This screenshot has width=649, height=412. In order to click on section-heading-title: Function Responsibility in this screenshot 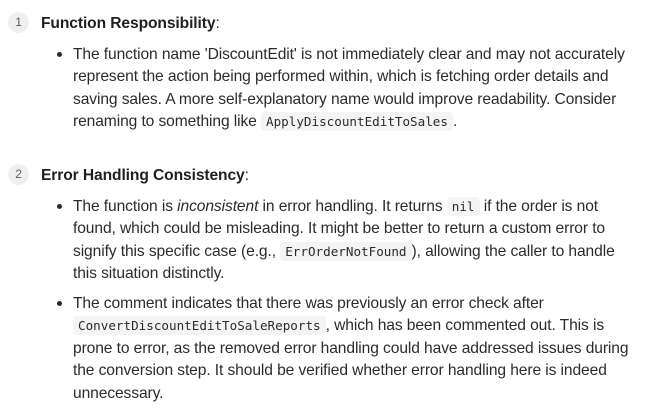, I will do `click(128, 23)`.